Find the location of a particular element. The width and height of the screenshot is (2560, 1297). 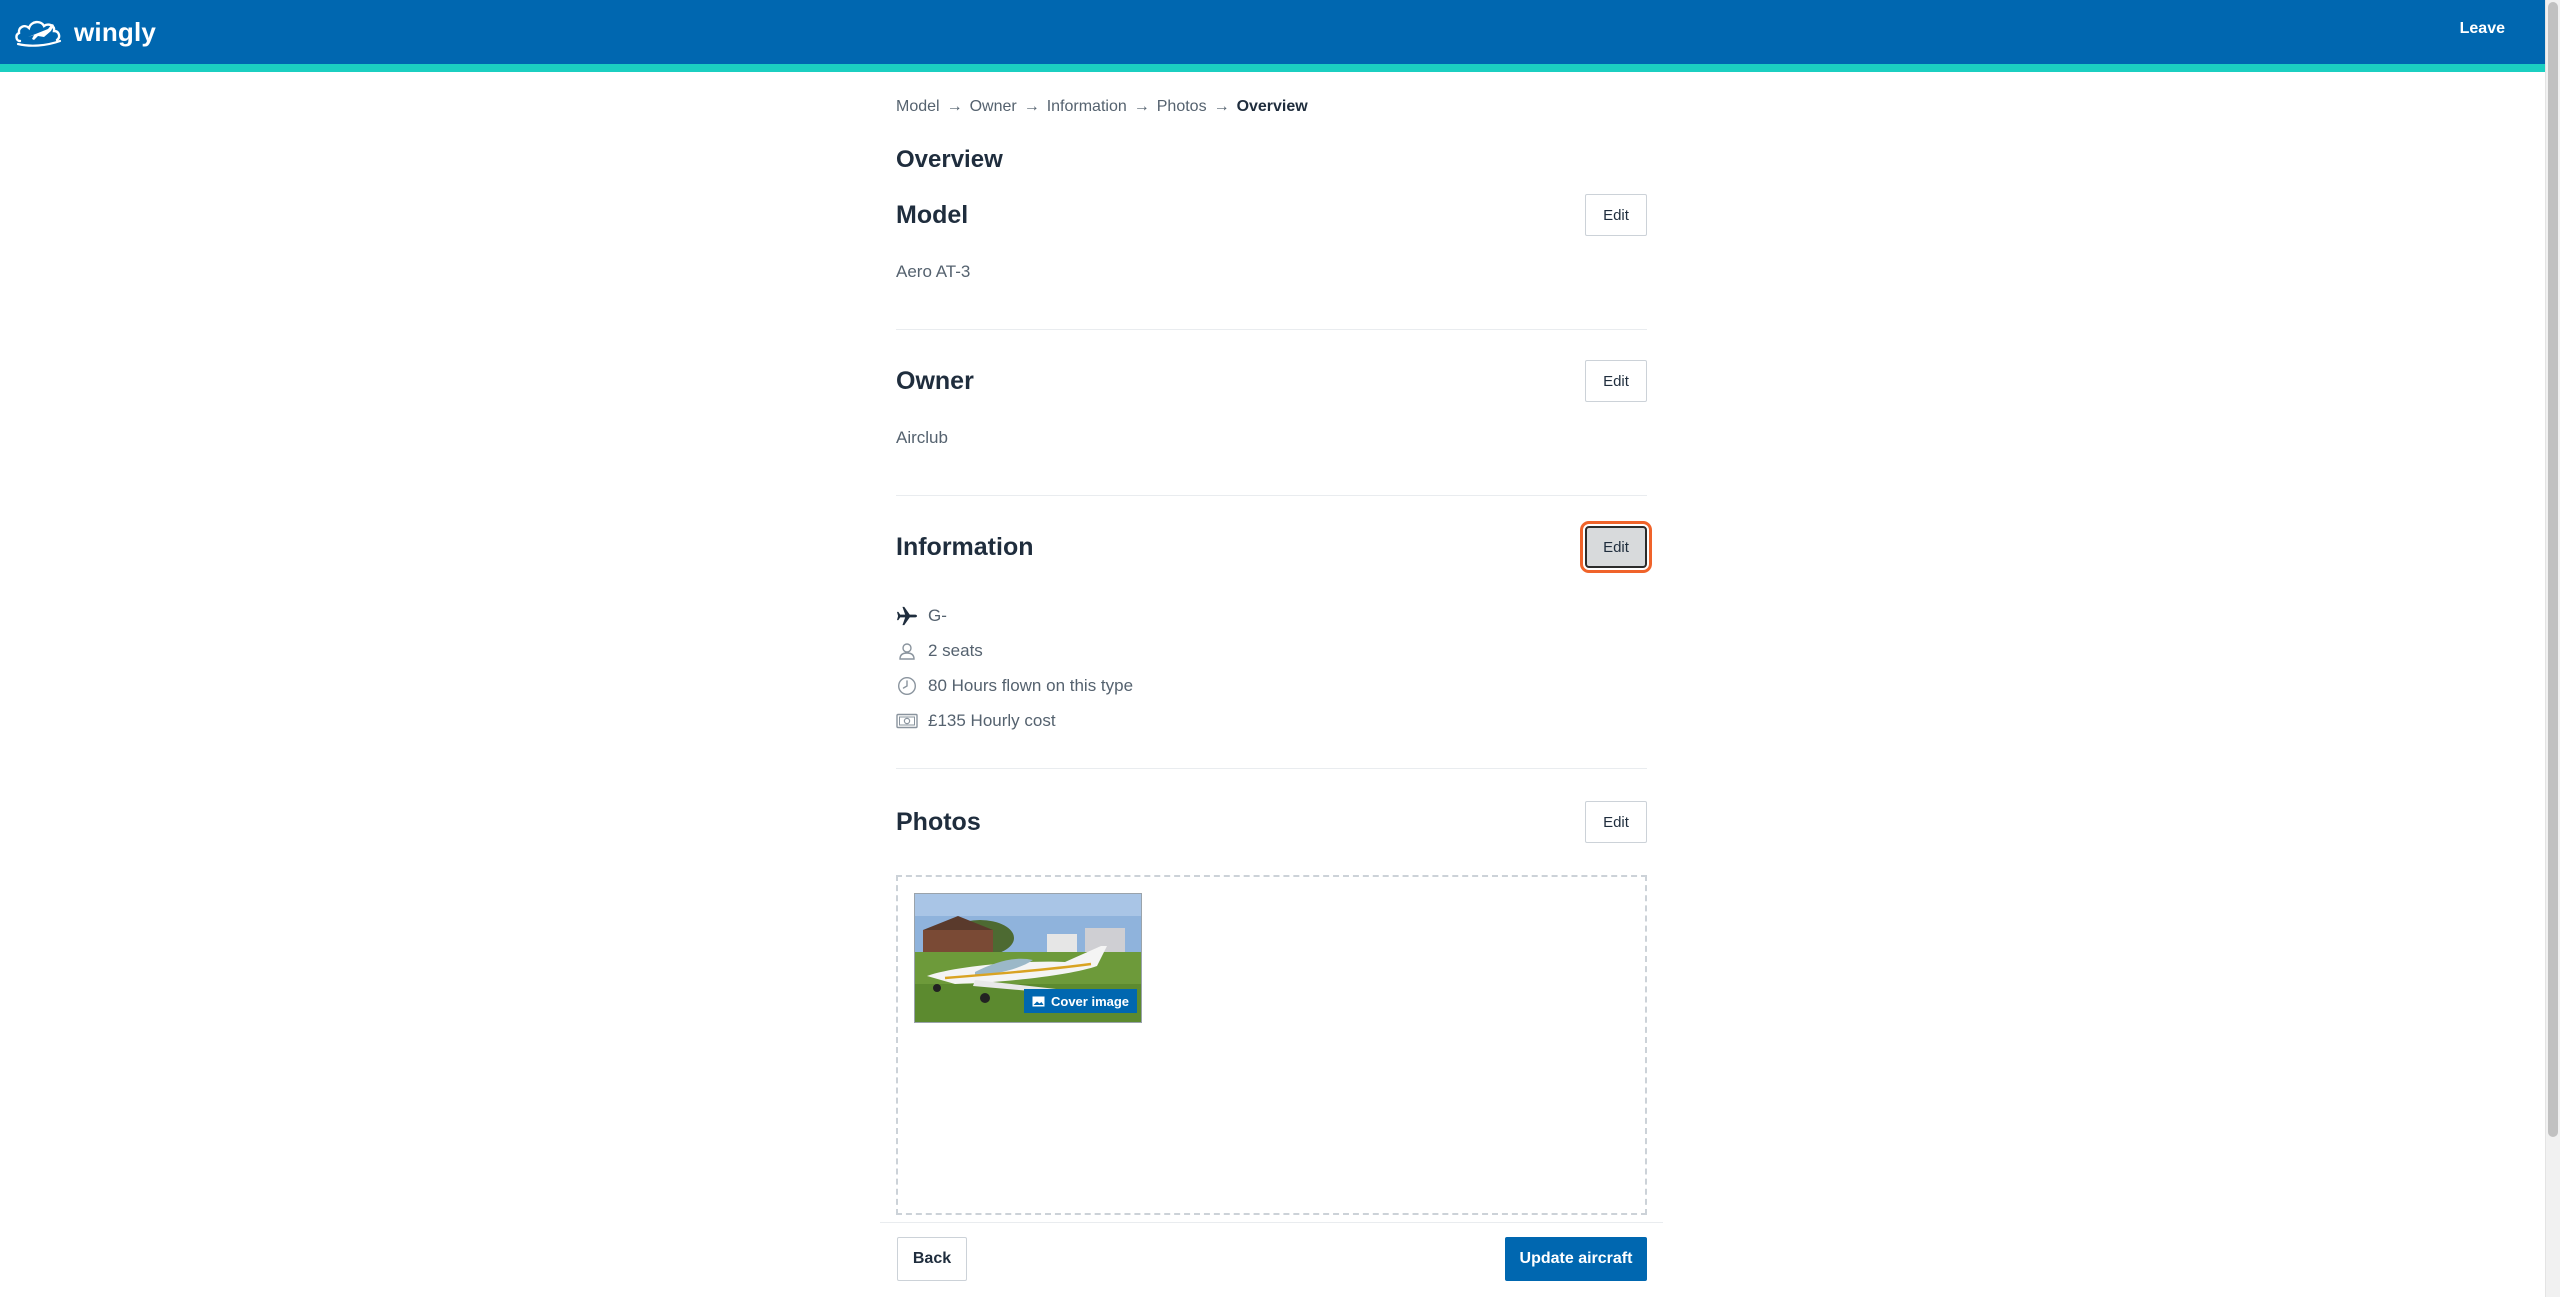

image-icon is located at coordinates (1038, 1001).